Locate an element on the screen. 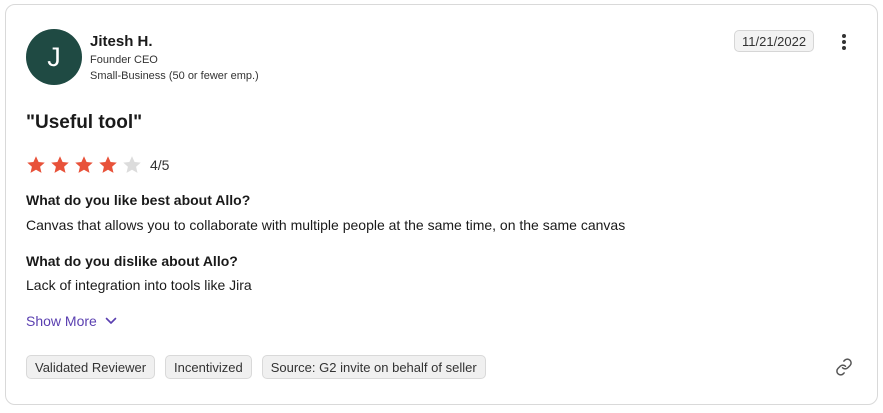 The height and width of the screenshot is (413, 883). chevron-down-icon is located at coordinates (111, 320).